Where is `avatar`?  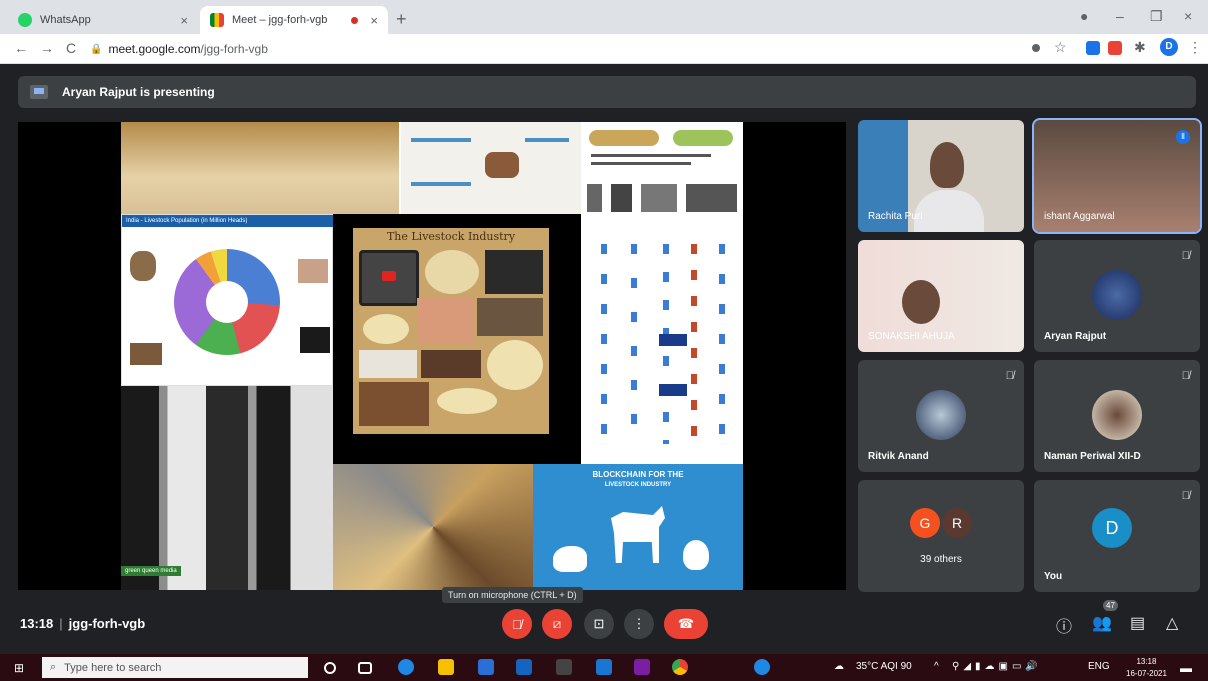
avatar is located at coordinates (1117, 415).